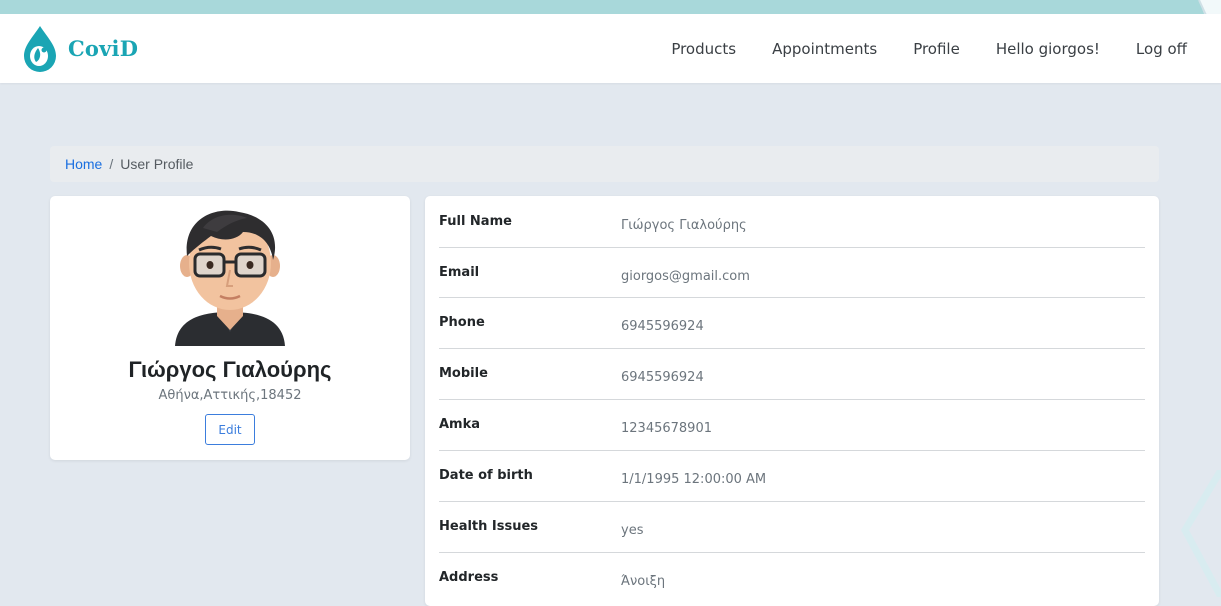 This screenshot has height=606, width=1221. Describe the element at coordinates (459, 272) in the screenshot. I see `detail-label: Email` at that location.